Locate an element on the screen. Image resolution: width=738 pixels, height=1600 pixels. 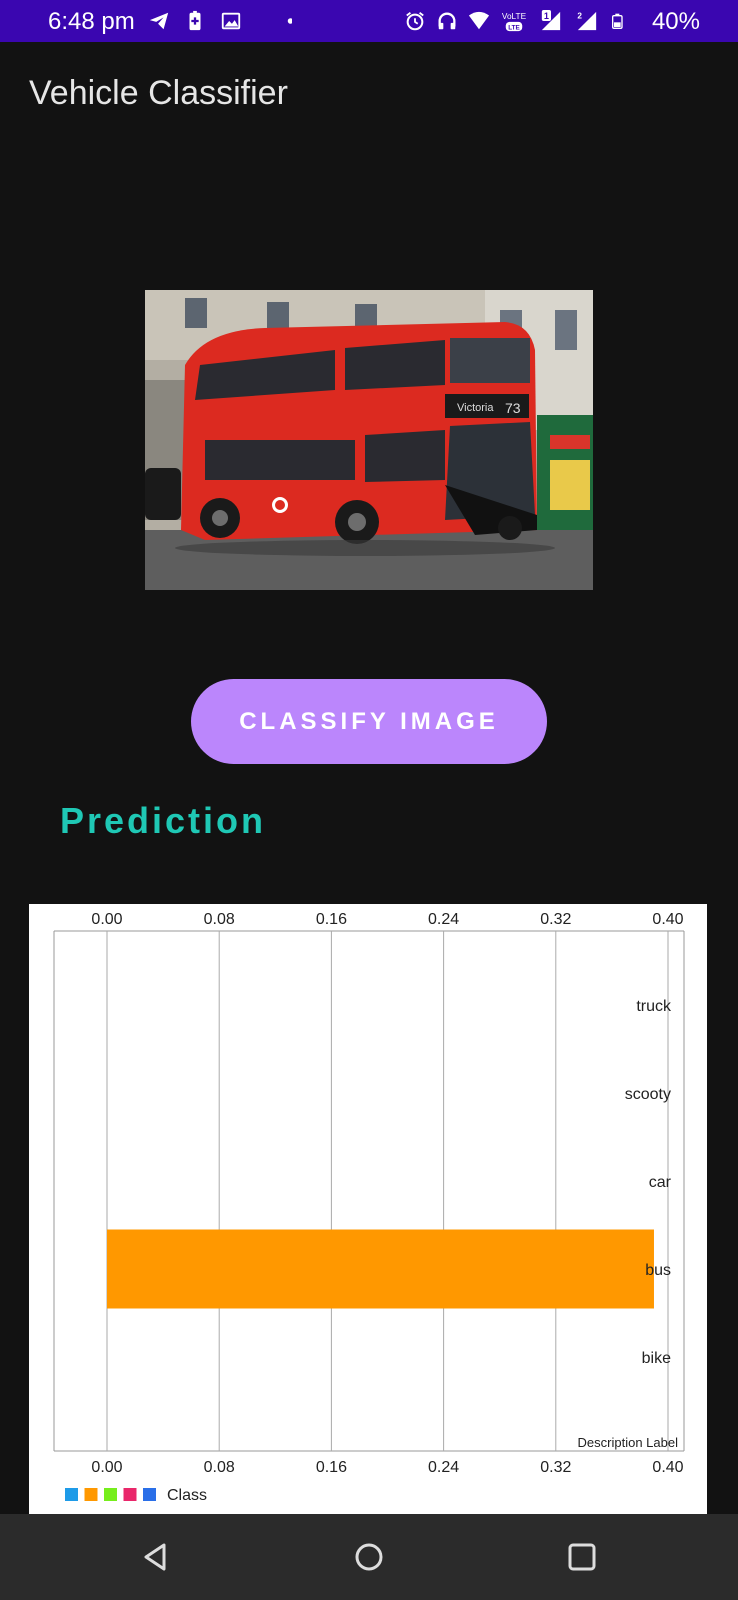
status-left-icons is located at coordinates (220, 21).